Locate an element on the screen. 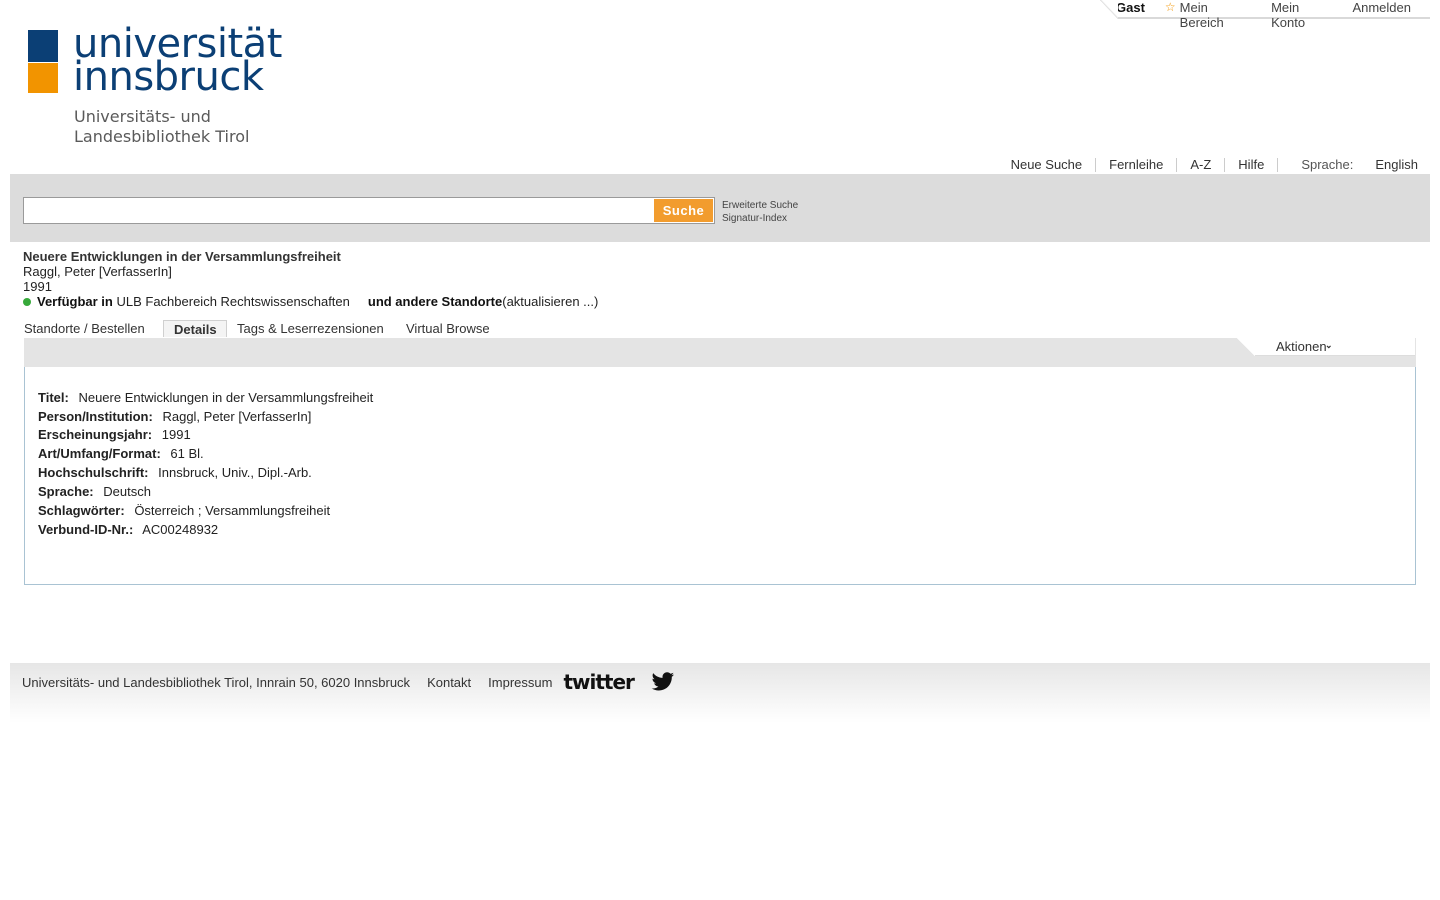  detail-label: Art/Umfang/Format: is located at coordinates (99, 453).